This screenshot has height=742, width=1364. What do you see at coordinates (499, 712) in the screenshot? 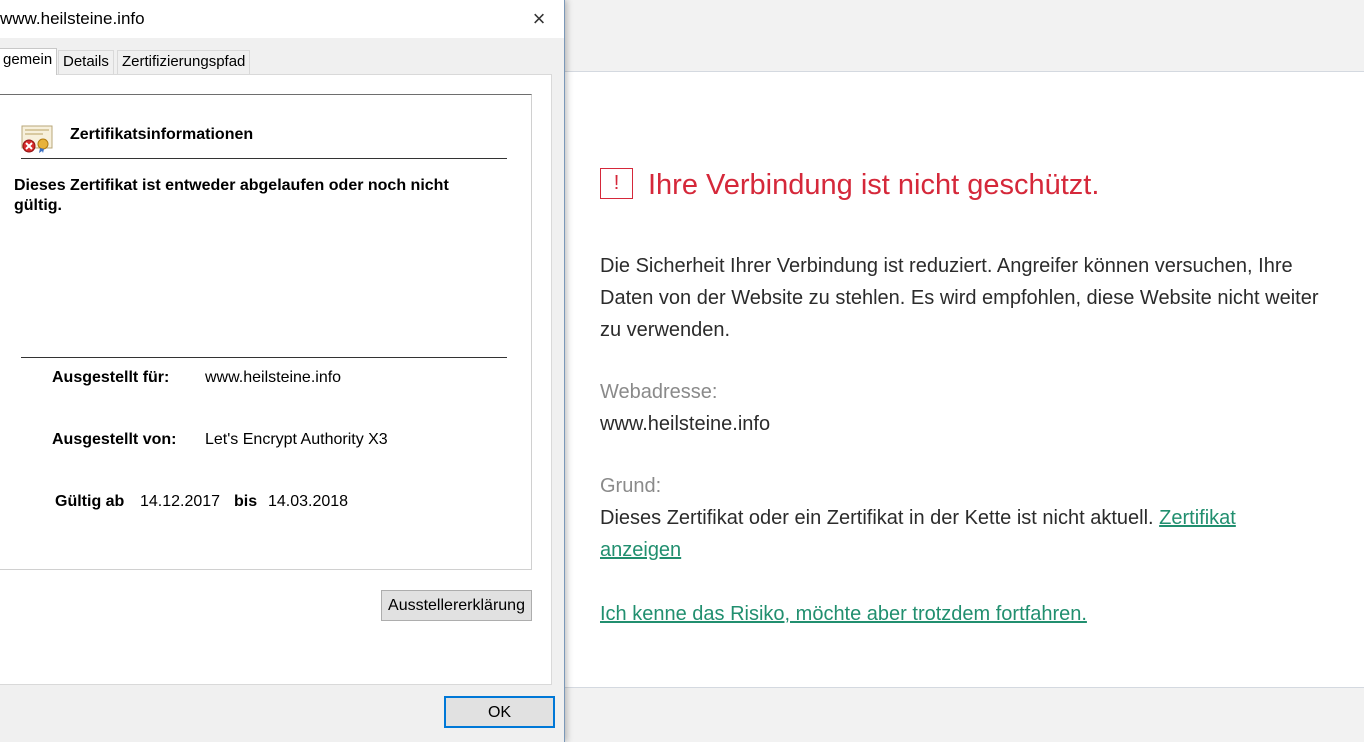
I see `ok-button: OK` at bounding box center [499, 712].